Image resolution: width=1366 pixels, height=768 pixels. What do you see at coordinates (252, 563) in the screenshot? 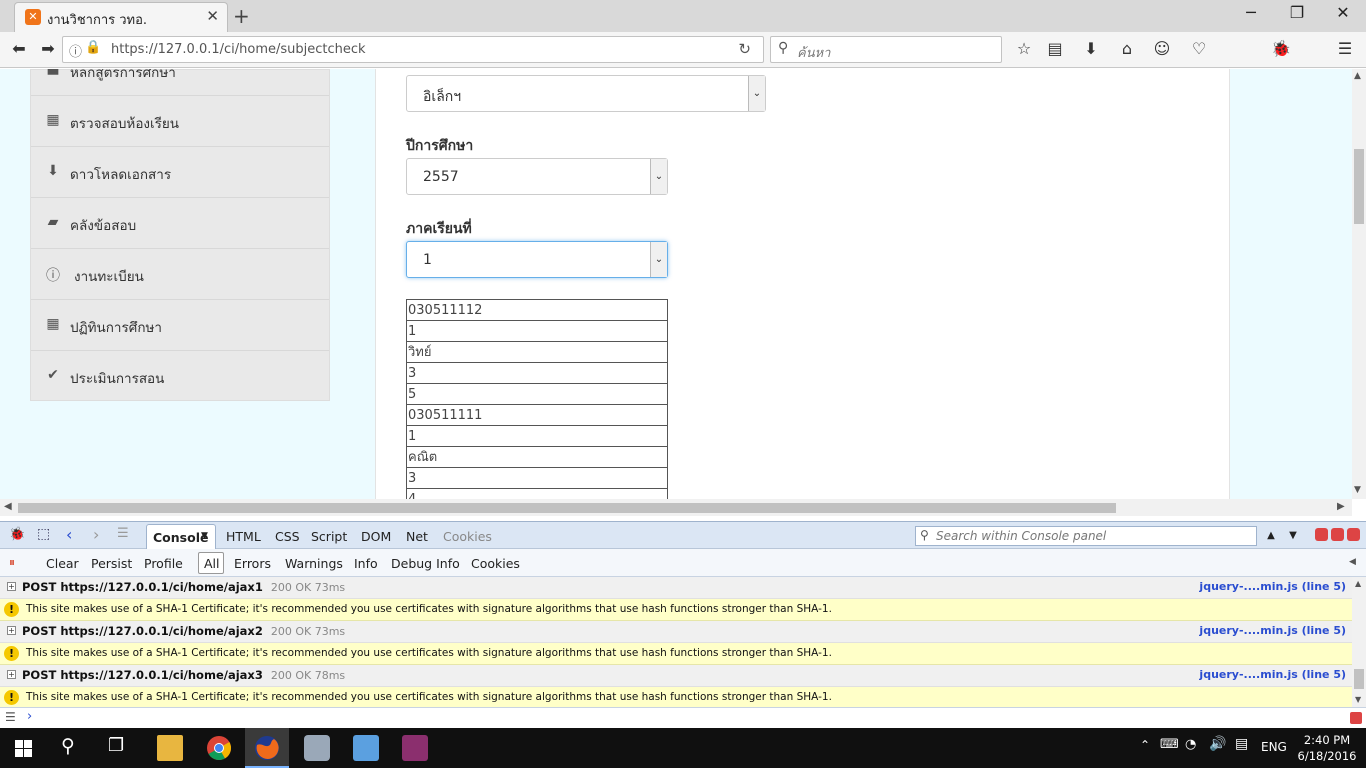
I see `filter-errors-button: Errors` at bounding box center [252, 563].